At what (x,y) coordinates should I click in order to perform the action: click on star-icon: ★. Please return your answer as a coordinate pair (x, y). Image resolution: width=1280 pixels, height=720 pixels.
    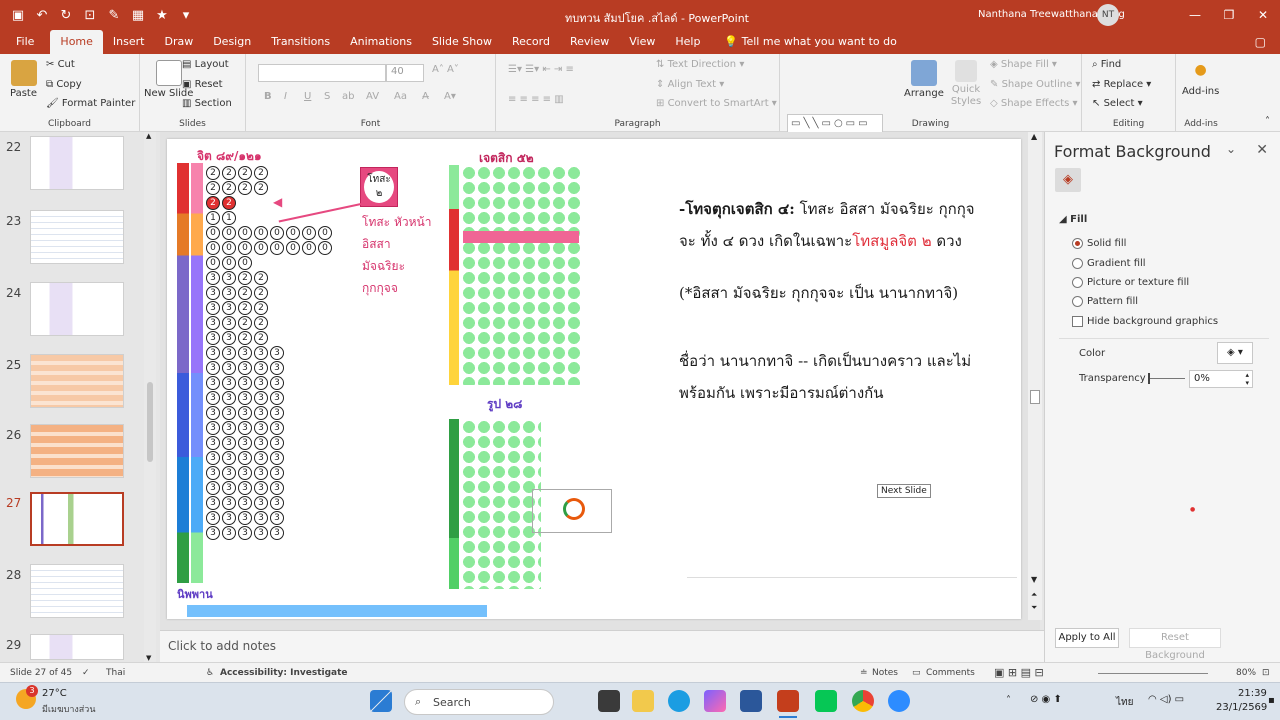
    Looking at the image, I should click on (162, 15).